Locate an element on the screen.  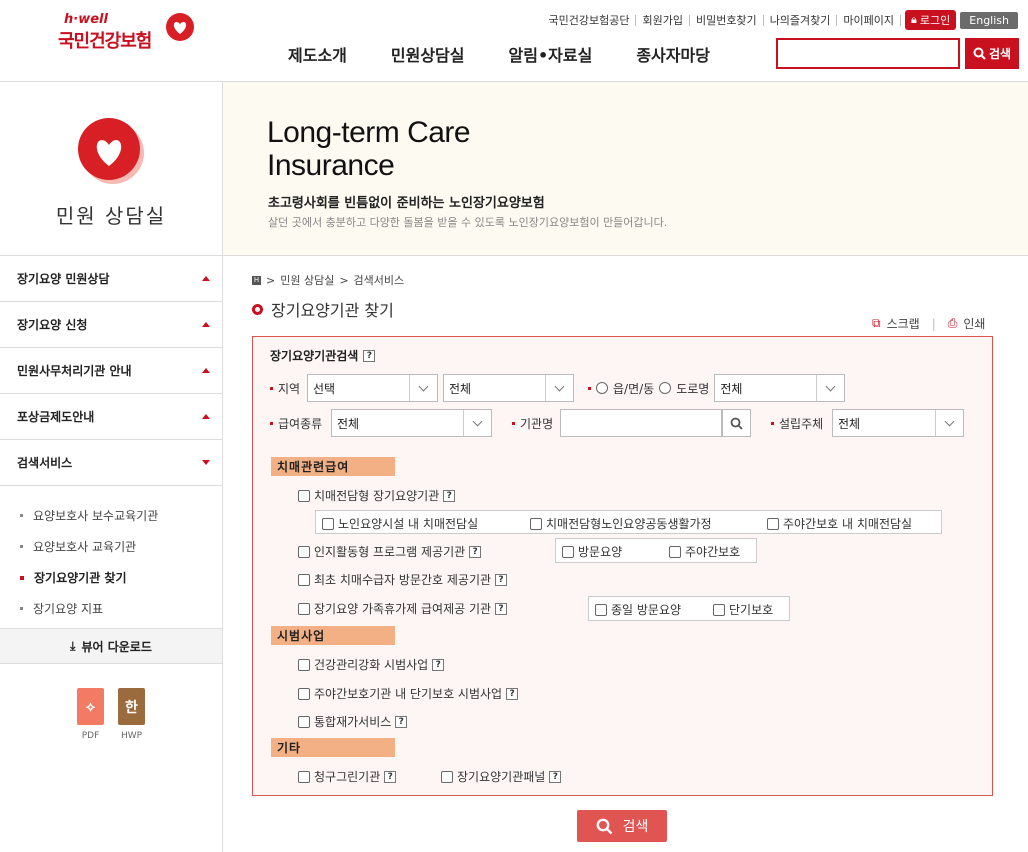
banner-title-line1: Long-term Care is located at coordinates (369, 132).